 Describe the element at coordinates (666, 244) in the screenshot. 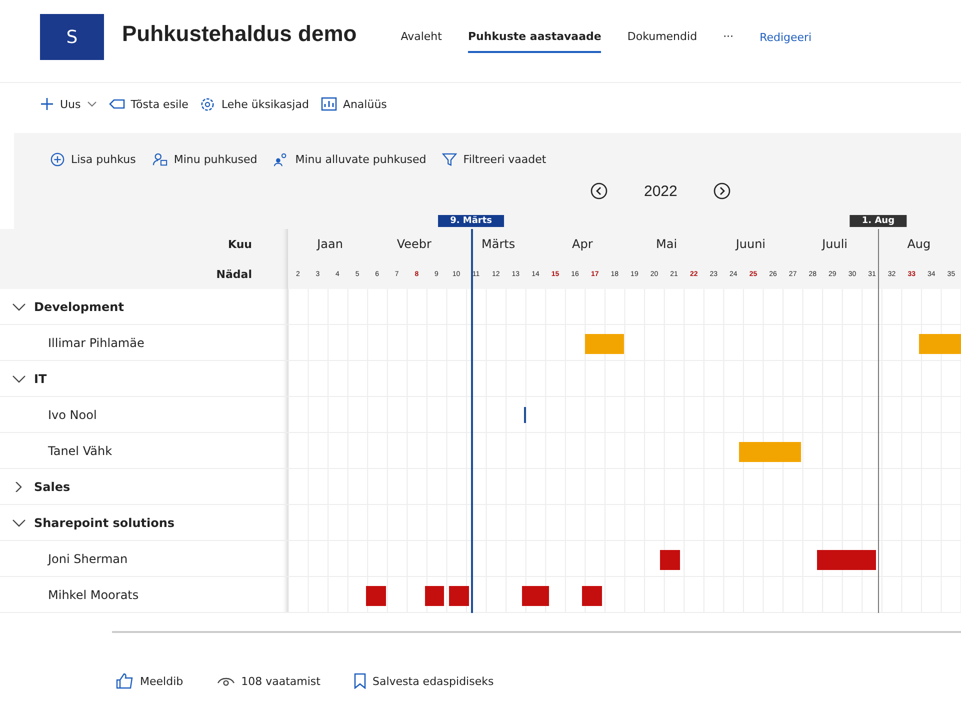

I see `month-label: Mai` at that location.